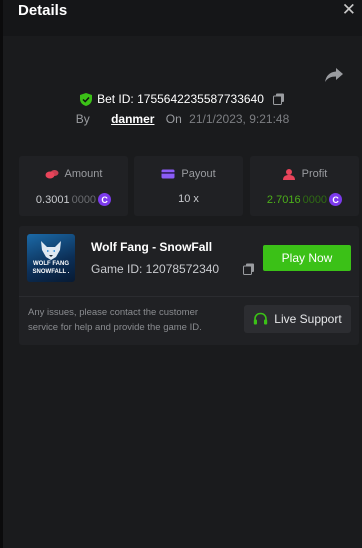  What do you see at coordinates (52, 199) in the screenshot?
I see `amount-value: 0.3001` at bounding box center [52, 199].